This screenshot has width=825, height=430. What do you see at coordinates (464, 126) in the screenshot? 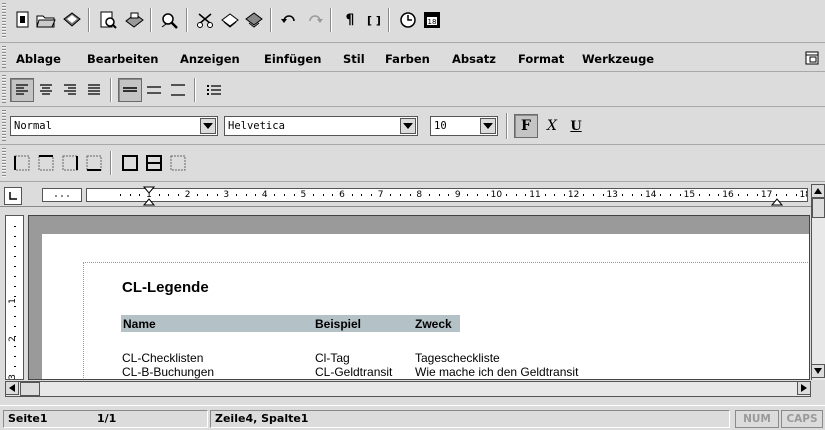
I see `font-size-dropdown: 10` at bounding box center [464, 126].